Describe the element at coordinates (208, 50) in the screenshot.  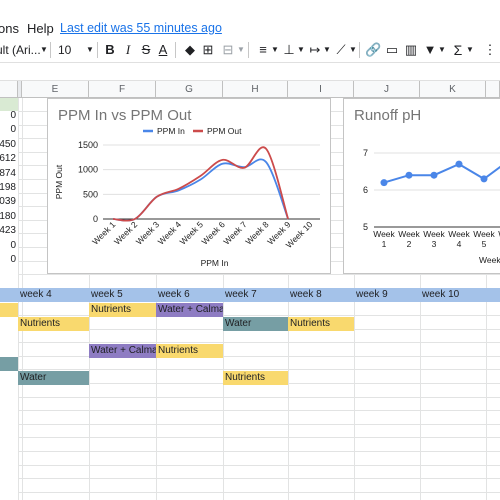
I see `borders-icon: ⊞` at that location.